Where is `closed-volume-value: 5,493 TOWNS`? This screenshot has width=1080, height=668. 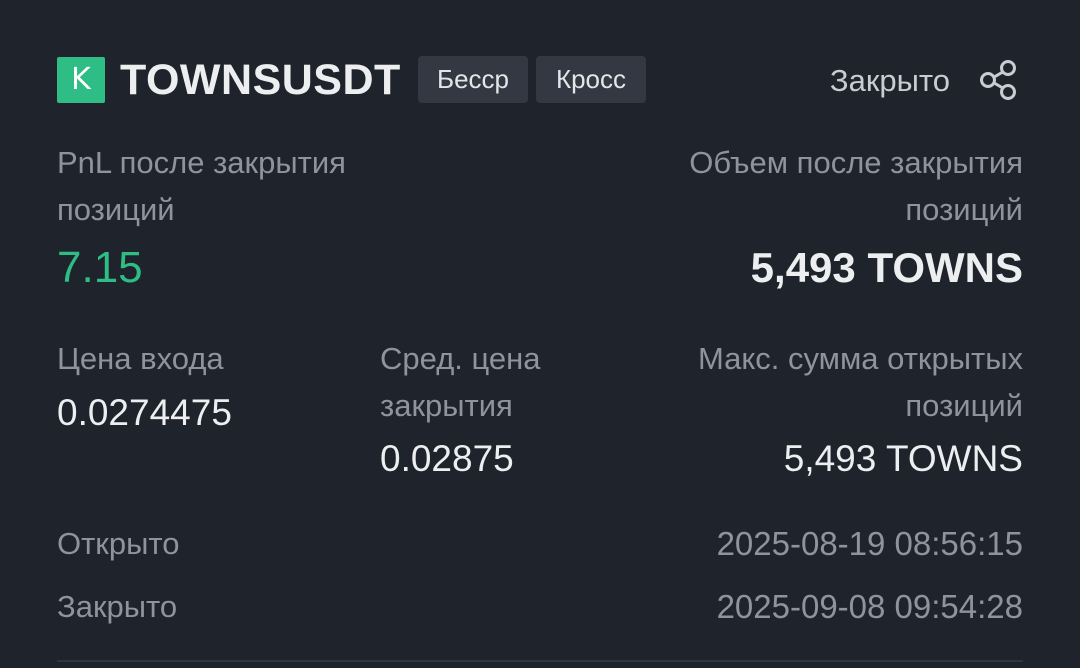 closed-volume-value: 5,493 TOWNS is located at coordinates (886, 267).